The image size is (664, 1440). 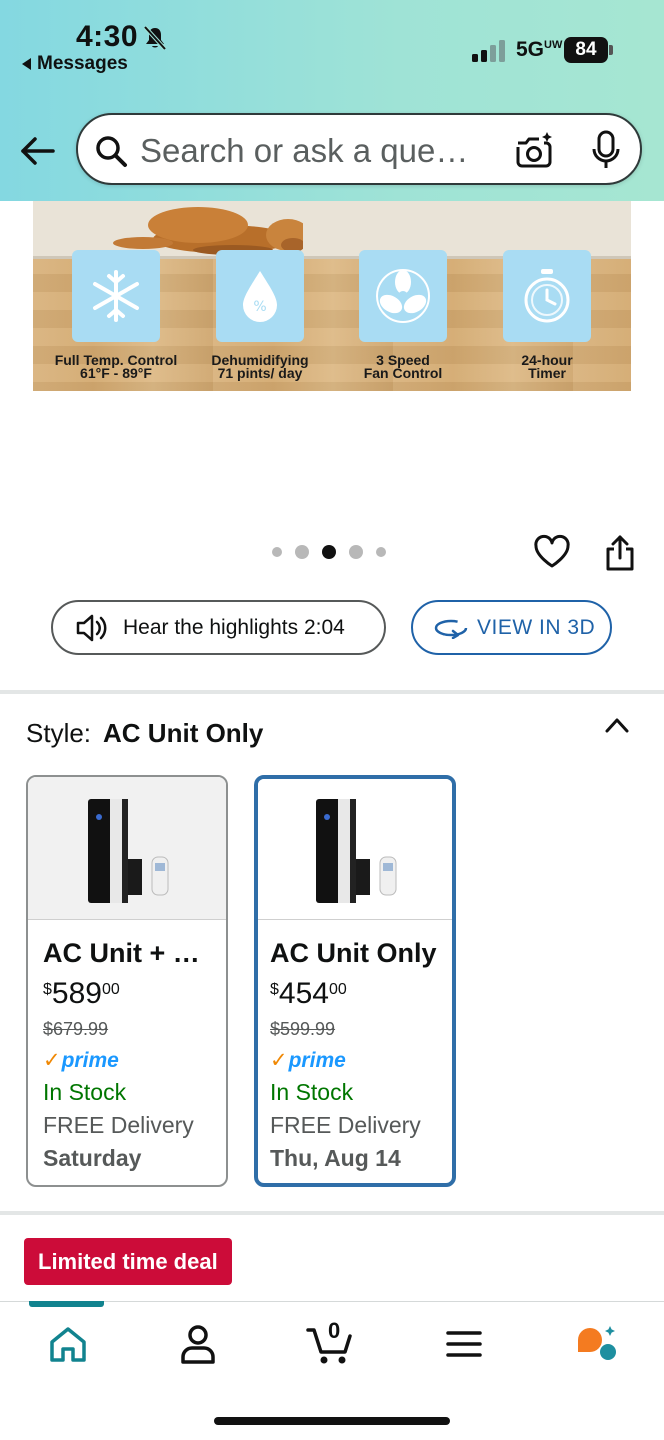 I want to click on speaker-icon, so click(x=91, y=627).